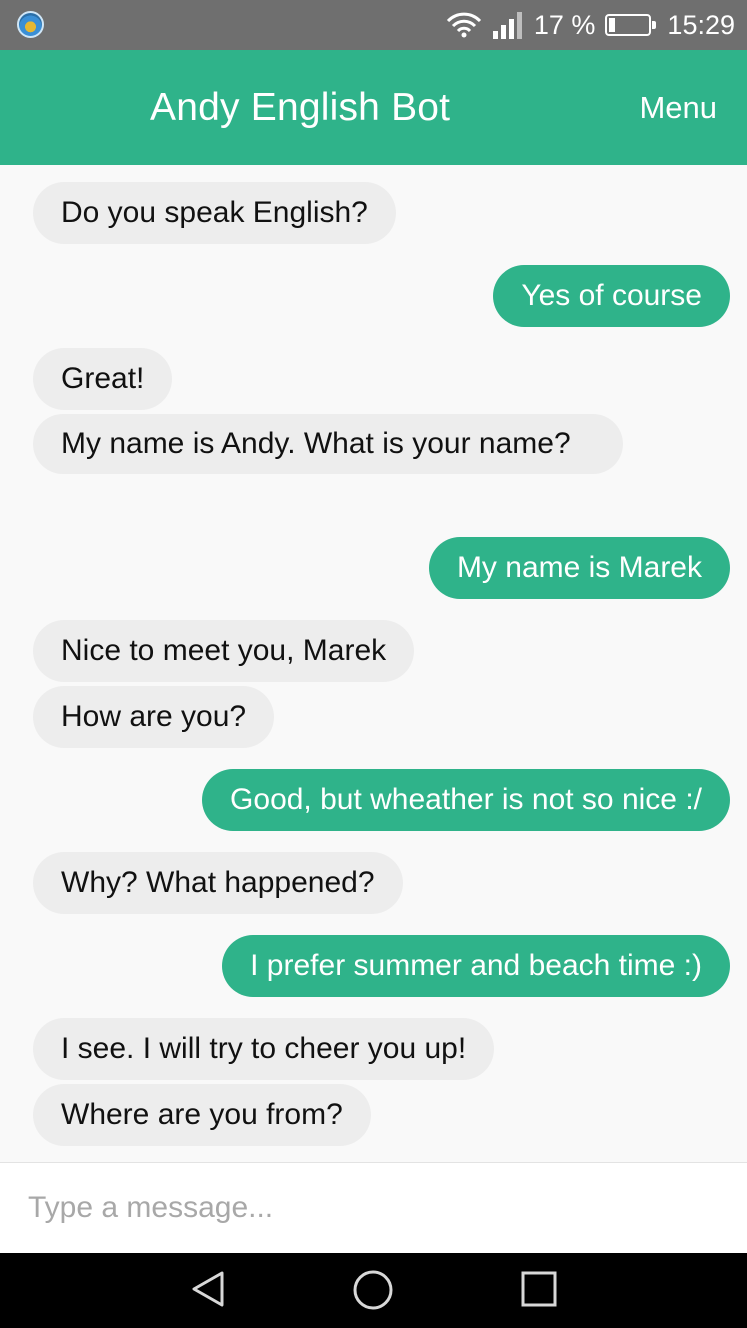  Describe the element at coordinates (224, 651) in the screenshot. I see `bot-message: Nice to meet you, Marek` at that location.